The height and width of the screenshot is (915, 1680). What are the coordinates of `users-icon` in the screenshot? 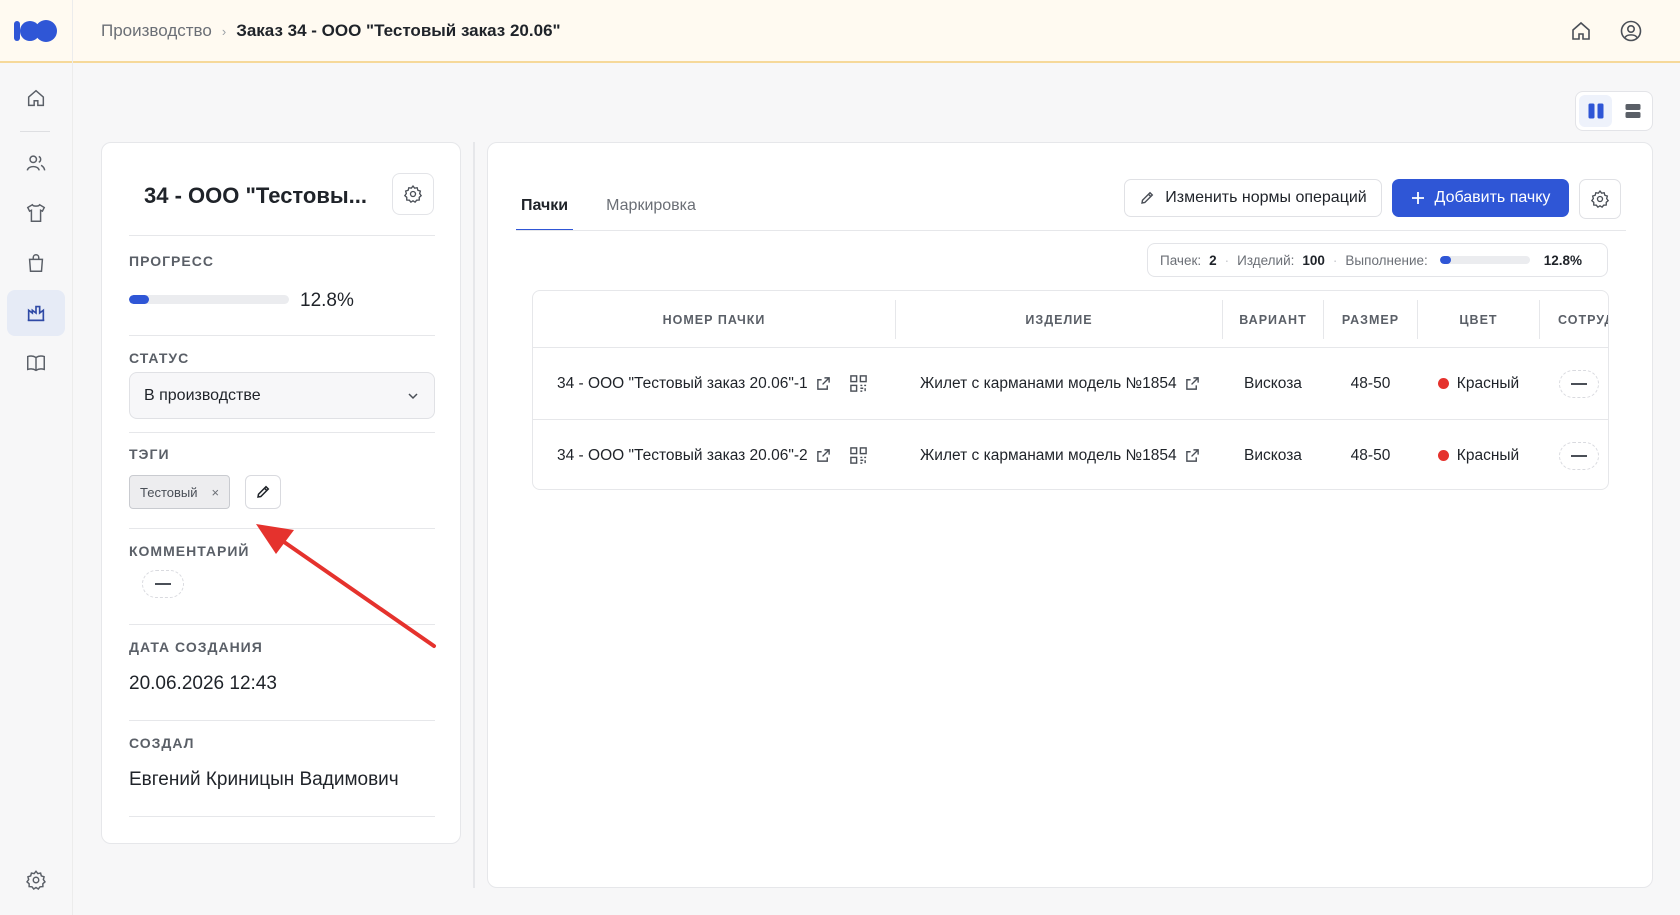 It's located at (36, 163).